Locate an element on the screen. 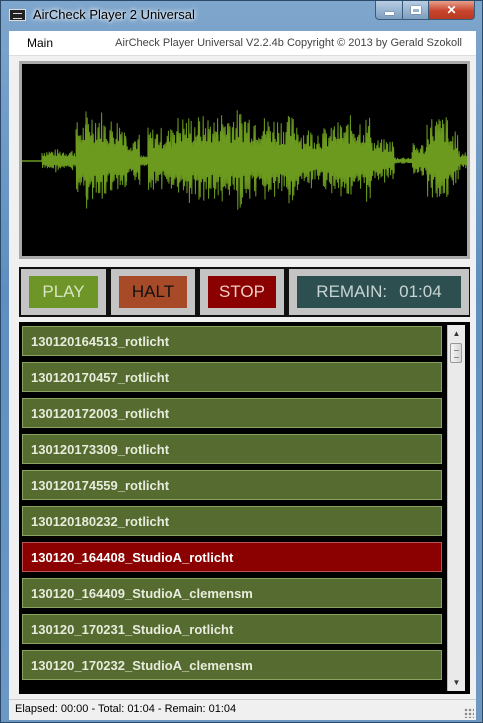  playlist-item: 130120172003_rotlicht is located at coordinates (232, 413).